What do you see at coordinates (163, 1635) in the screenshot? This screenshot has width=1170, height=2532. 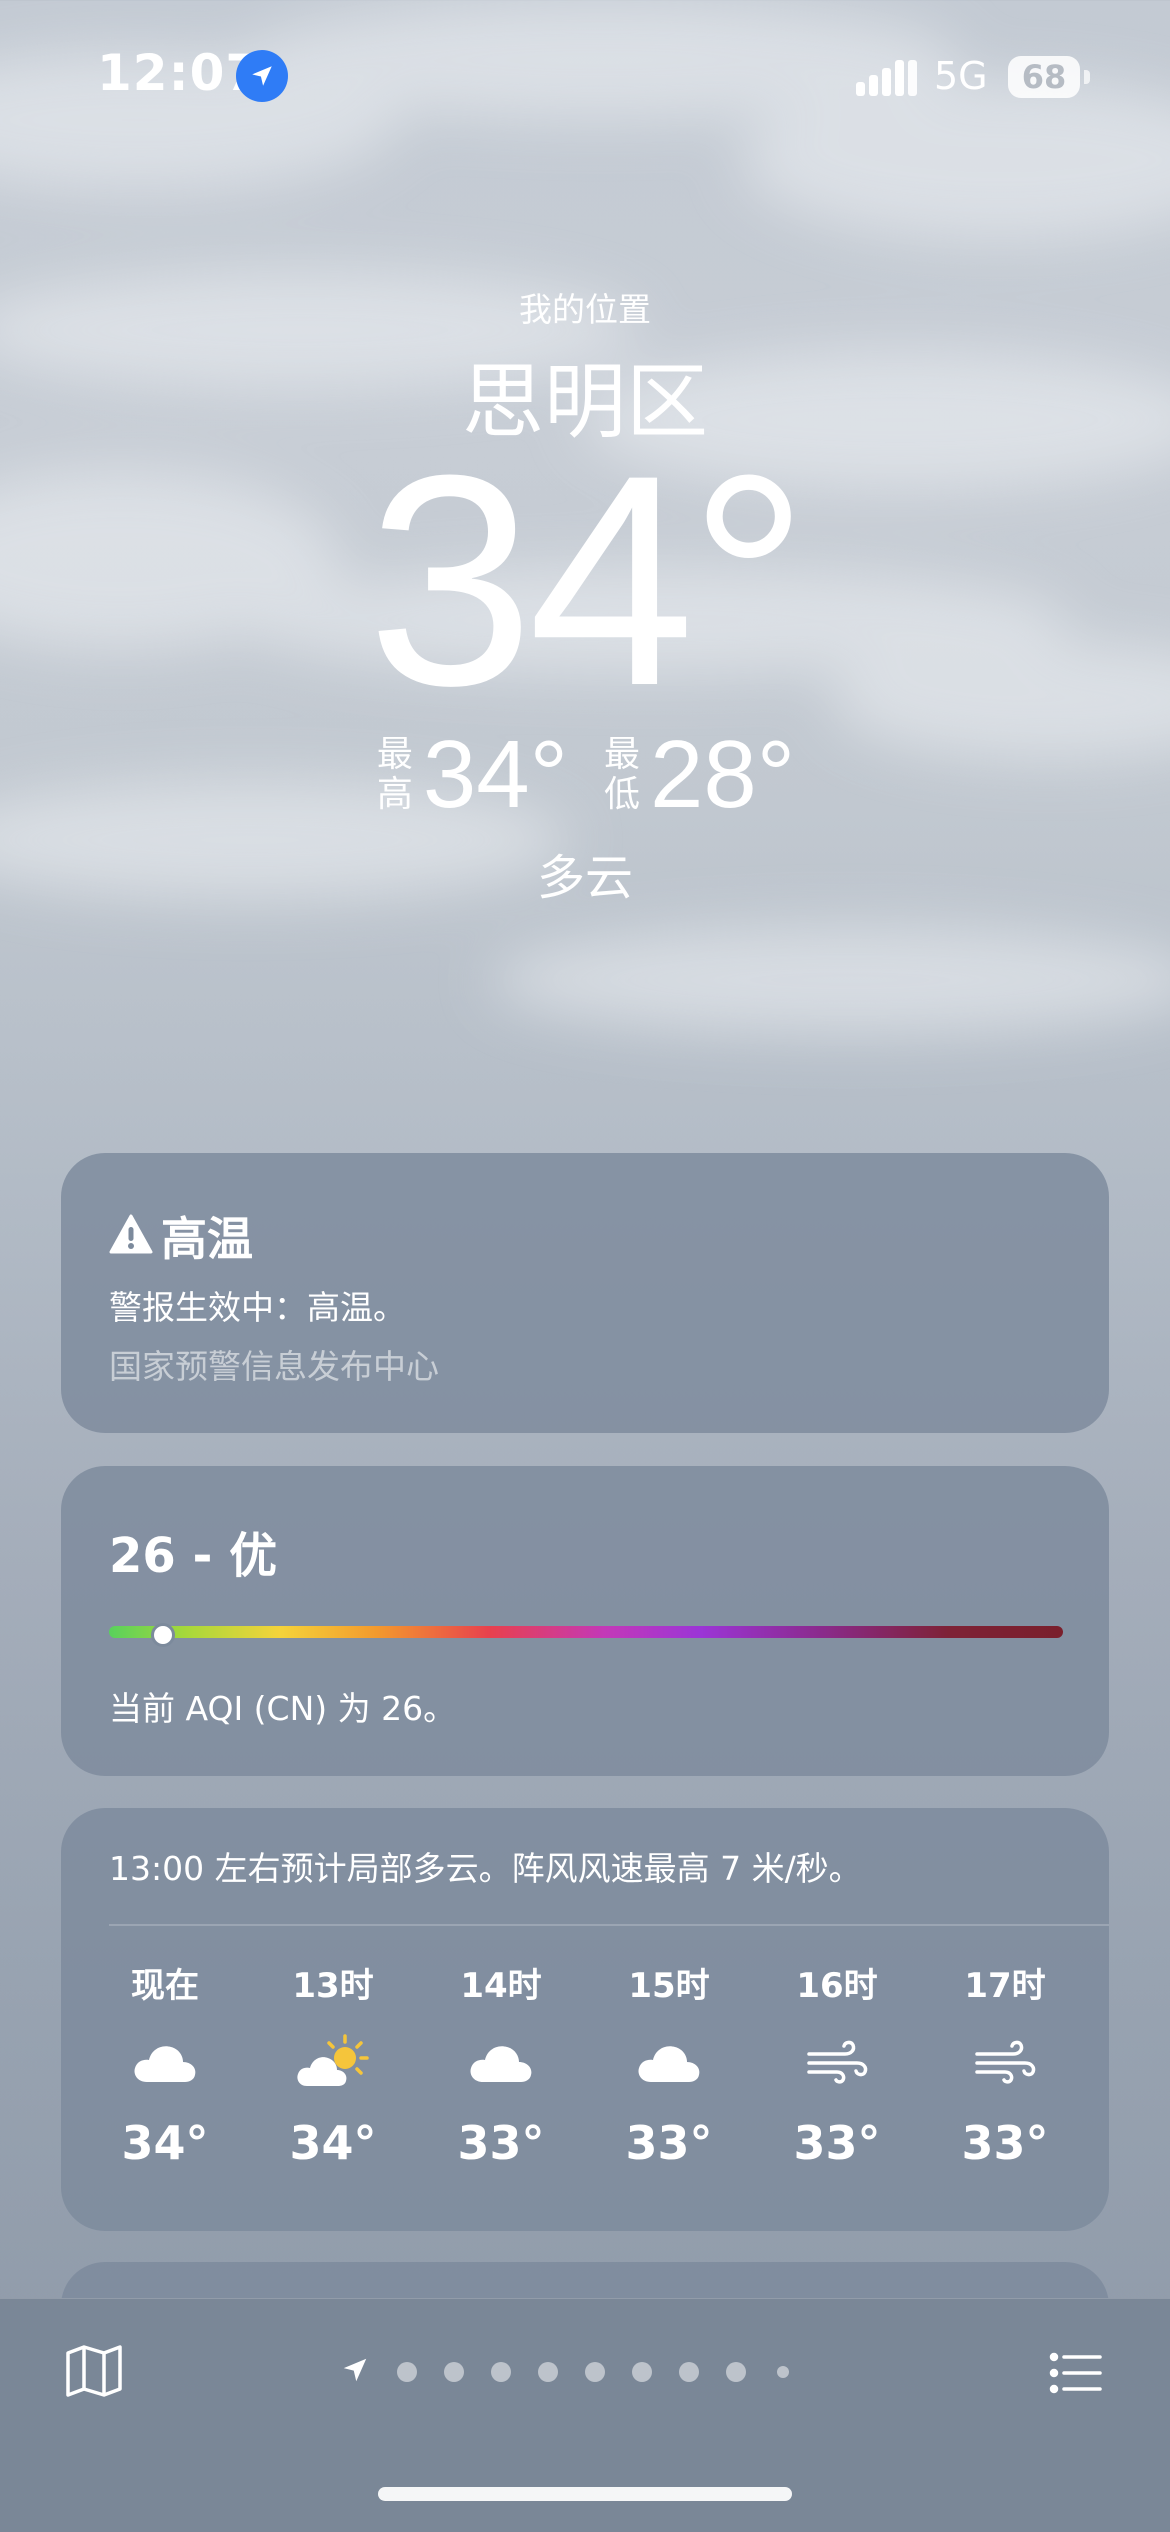 I see `aqi-indicator-dot` at bounding box center [163, 1635].